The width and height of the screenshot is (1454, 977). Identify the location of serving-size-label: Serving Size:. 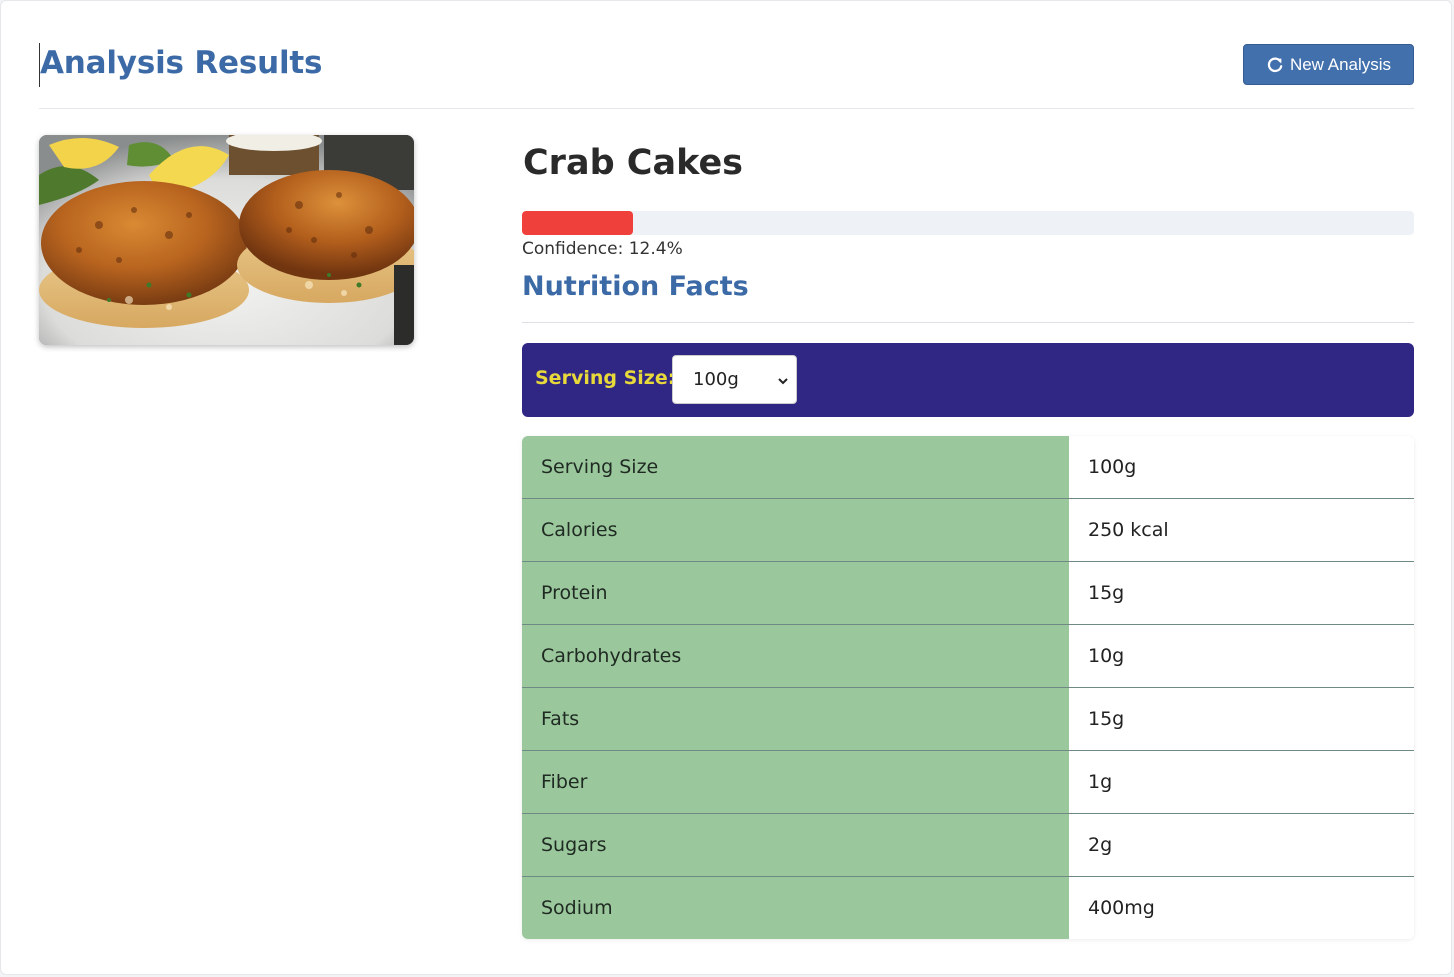
(605, 378).